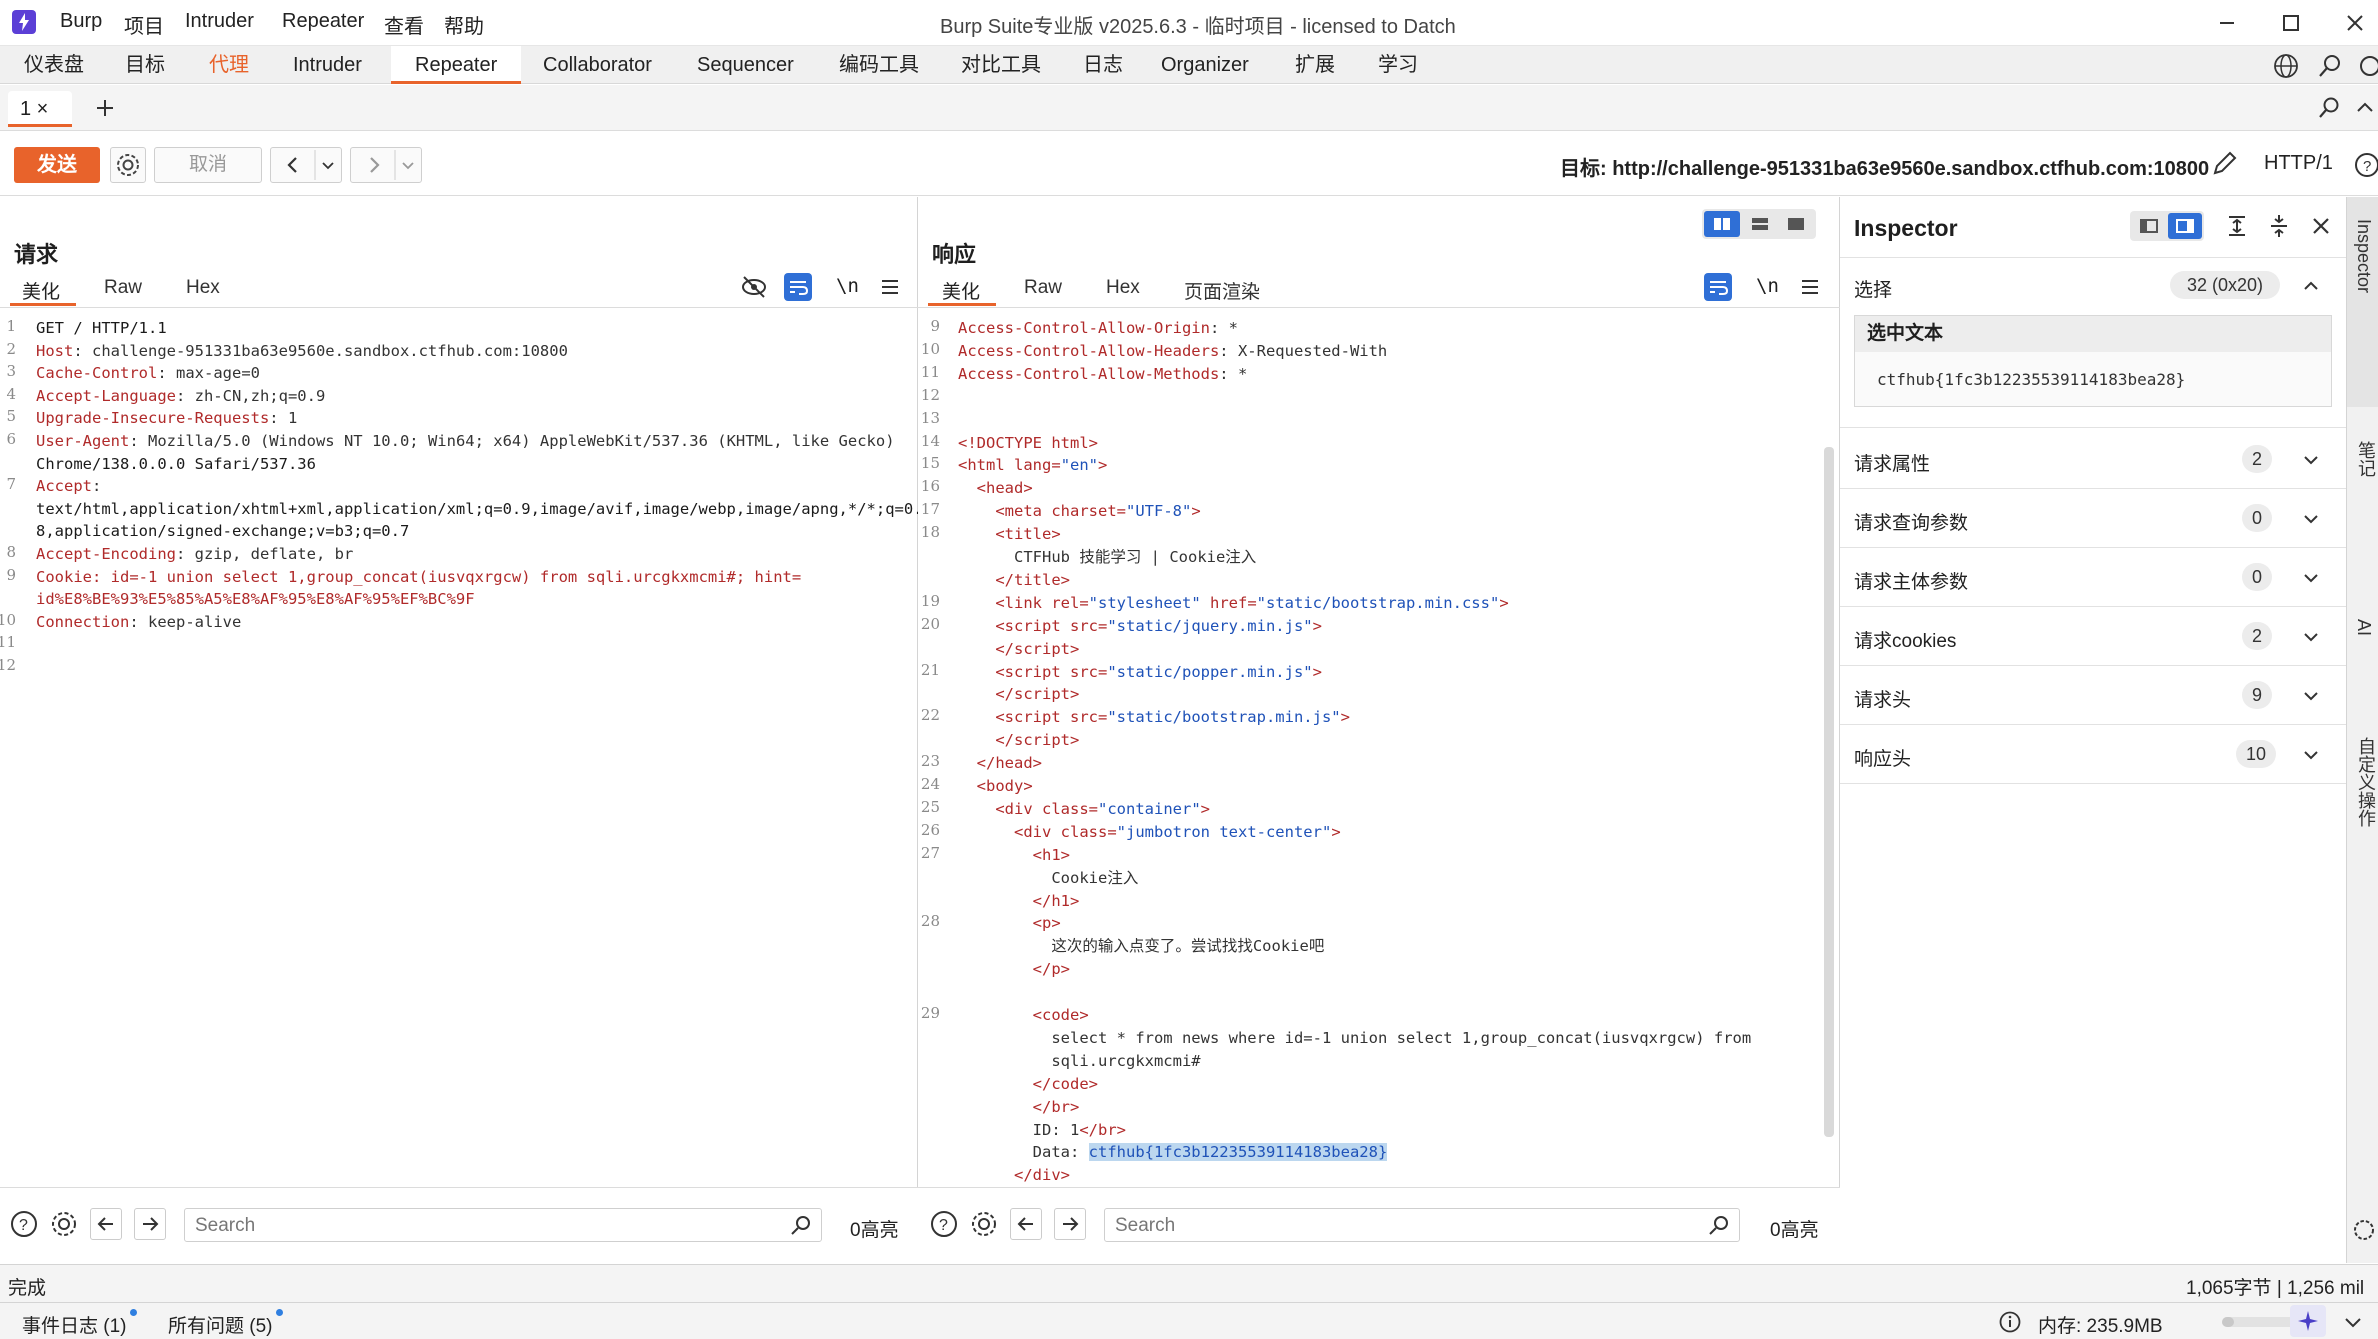  What do you see at coordinates (145, 65) in the screenshot?
I see `tab-target: 目标` at bounding box center [145, 65].